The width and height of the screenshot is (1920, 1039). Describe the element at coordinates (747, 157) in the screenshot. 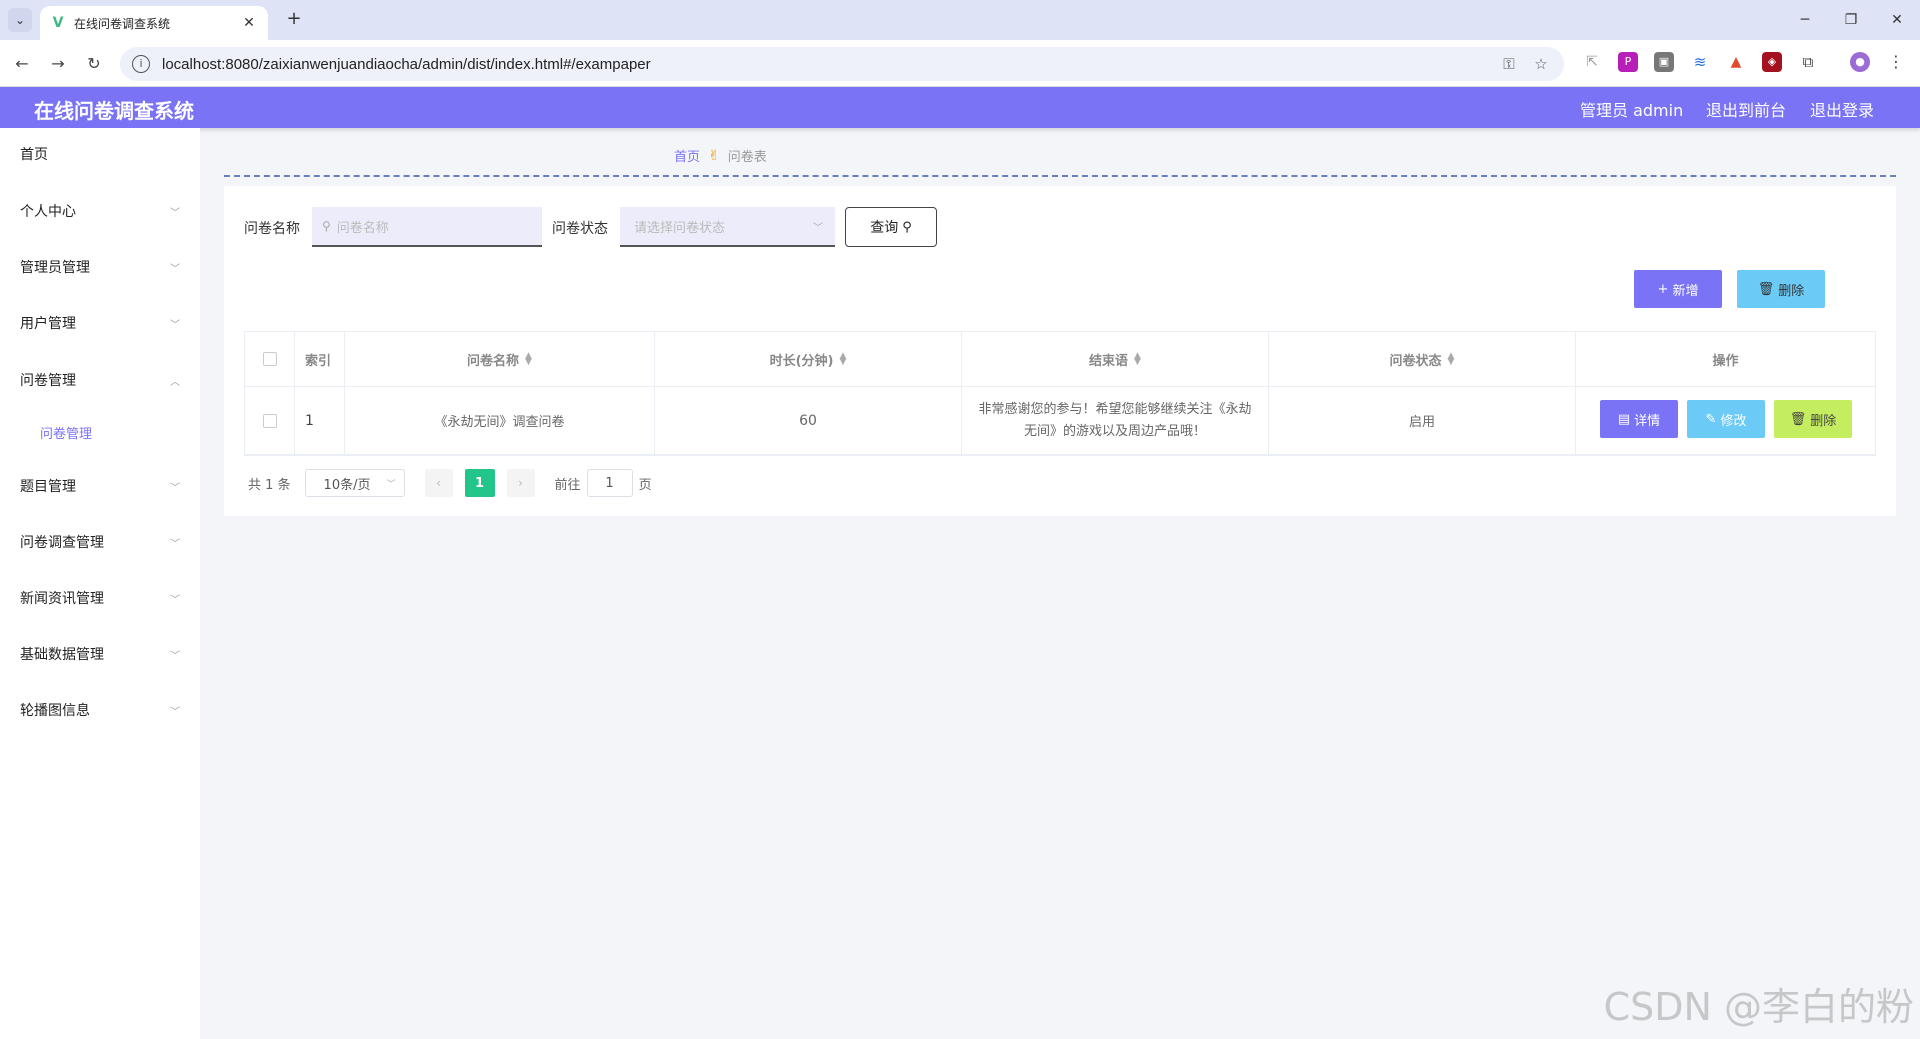

I see `breadcrumb-current: 问卷表` at that location.